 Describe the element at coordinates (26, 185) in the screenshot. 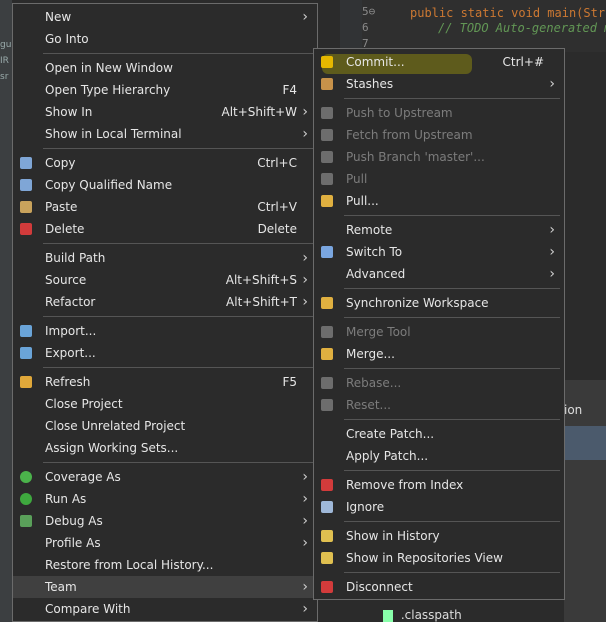

I see `copy-qualified-icon` at that location.